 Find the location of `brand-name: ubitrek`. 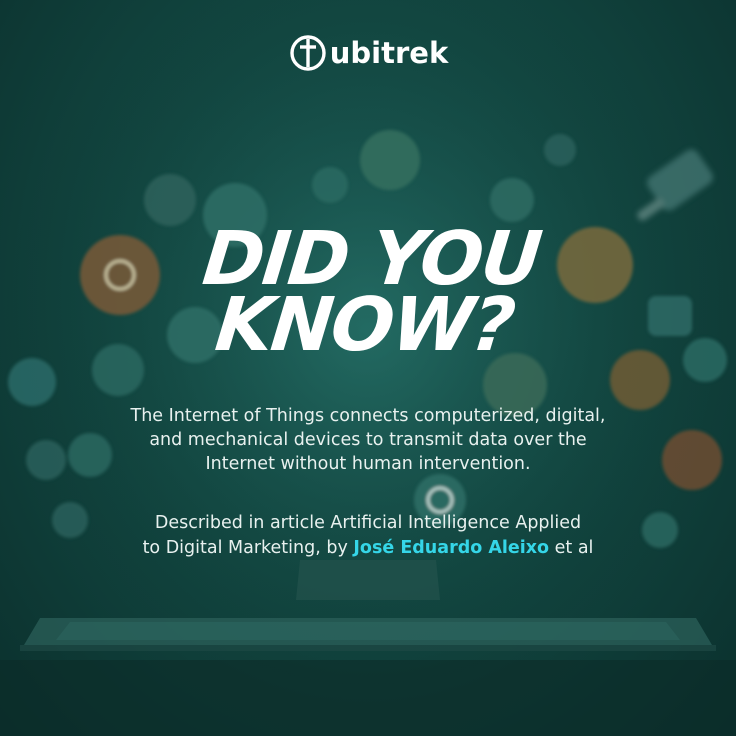

brand-name: ubitrek is located at coordinates (389, 53).